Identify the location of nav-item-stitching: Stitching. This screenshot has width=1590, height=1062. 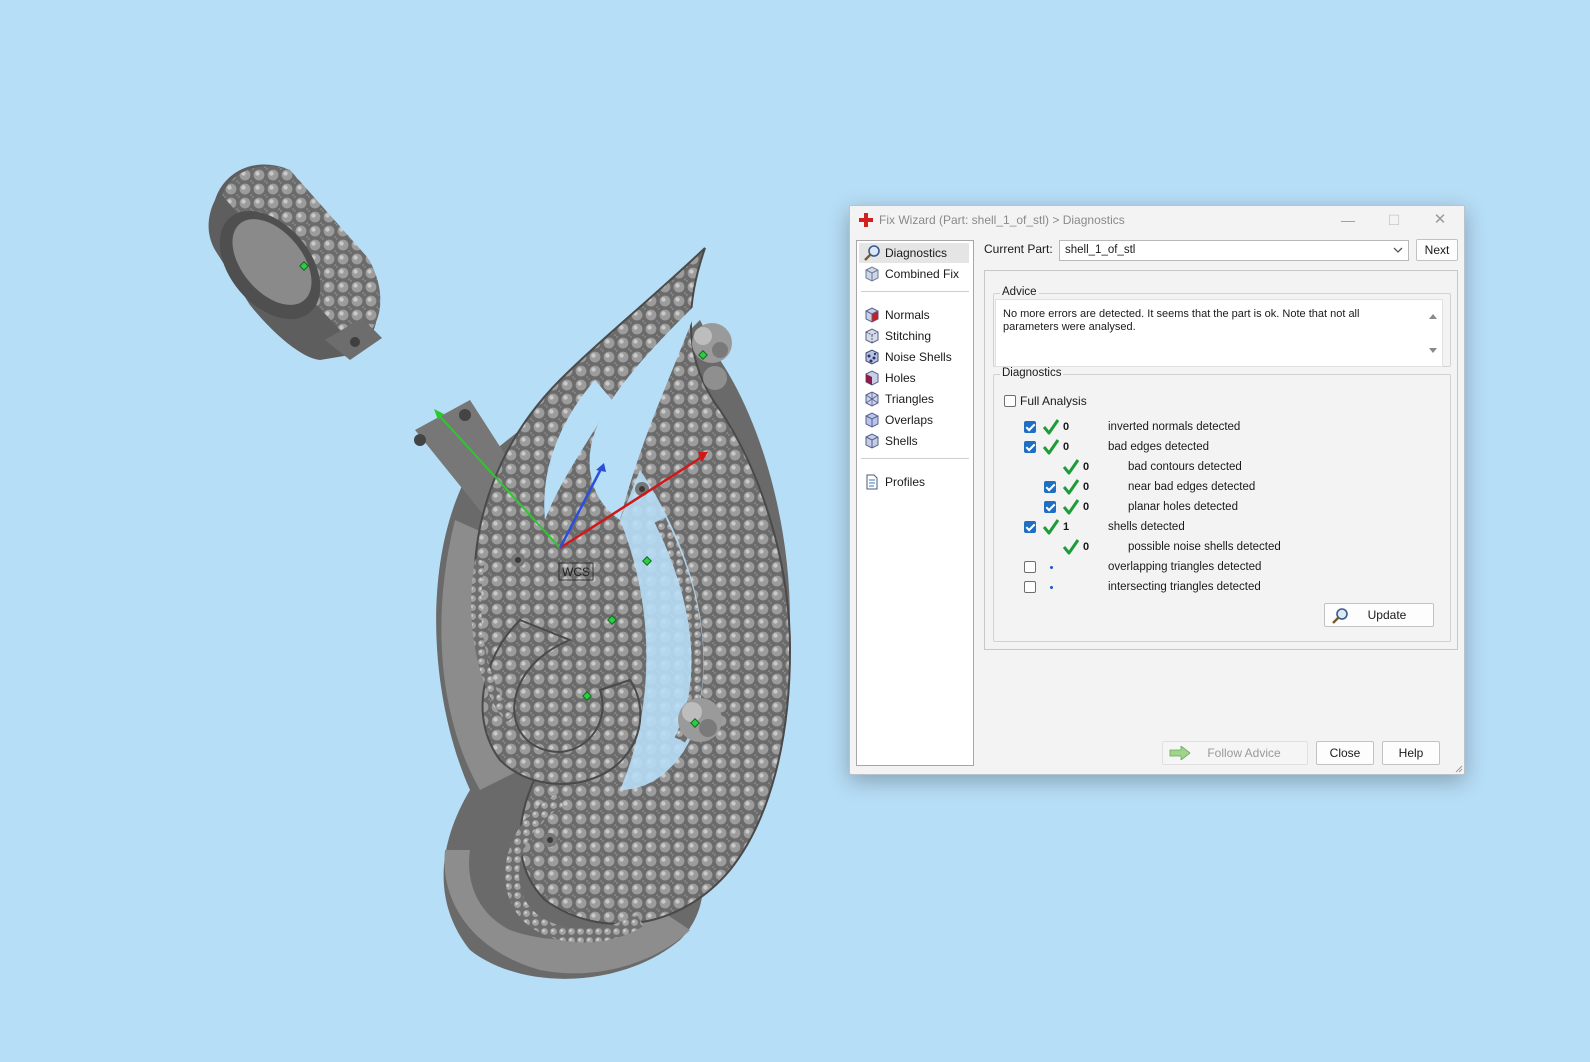
(914, 336).